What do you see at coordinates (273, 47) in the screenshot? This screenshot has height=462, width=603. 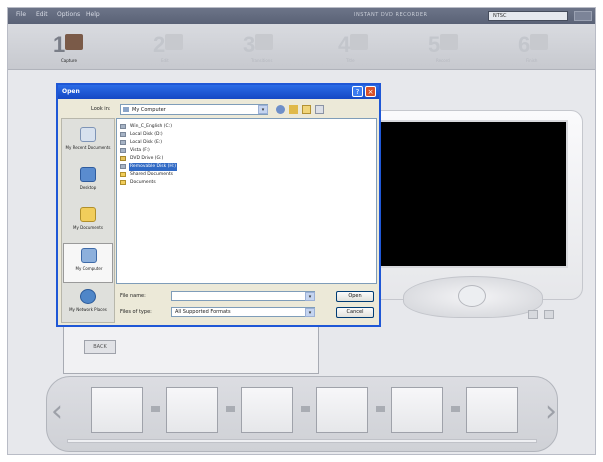 I see `step-transitions: 3 Transitions` at bounding box center [273, 47].